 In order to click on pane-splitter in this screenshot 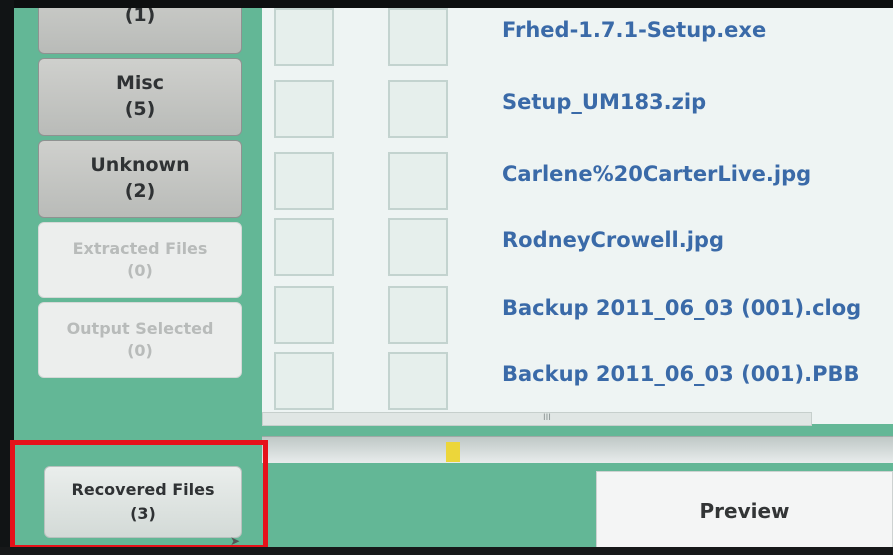, I will do `click(577, 449)`.